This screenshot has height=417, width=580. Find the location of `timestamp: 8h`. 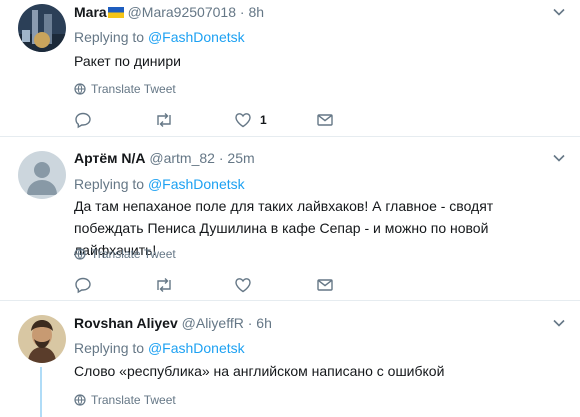

timestamp: 8h is located at coordinates (256, 12).